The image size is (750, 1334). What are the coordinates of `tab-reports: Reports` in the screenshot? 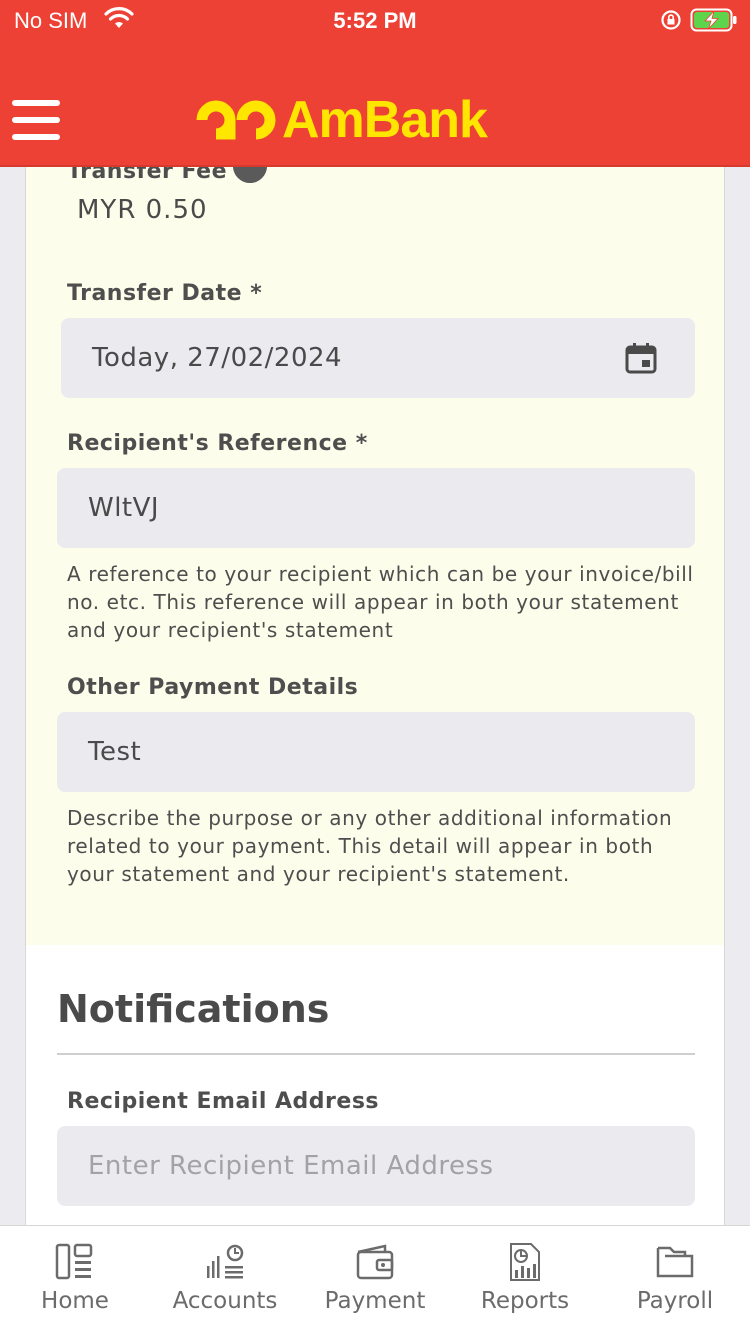 It's located at (525, 1280).